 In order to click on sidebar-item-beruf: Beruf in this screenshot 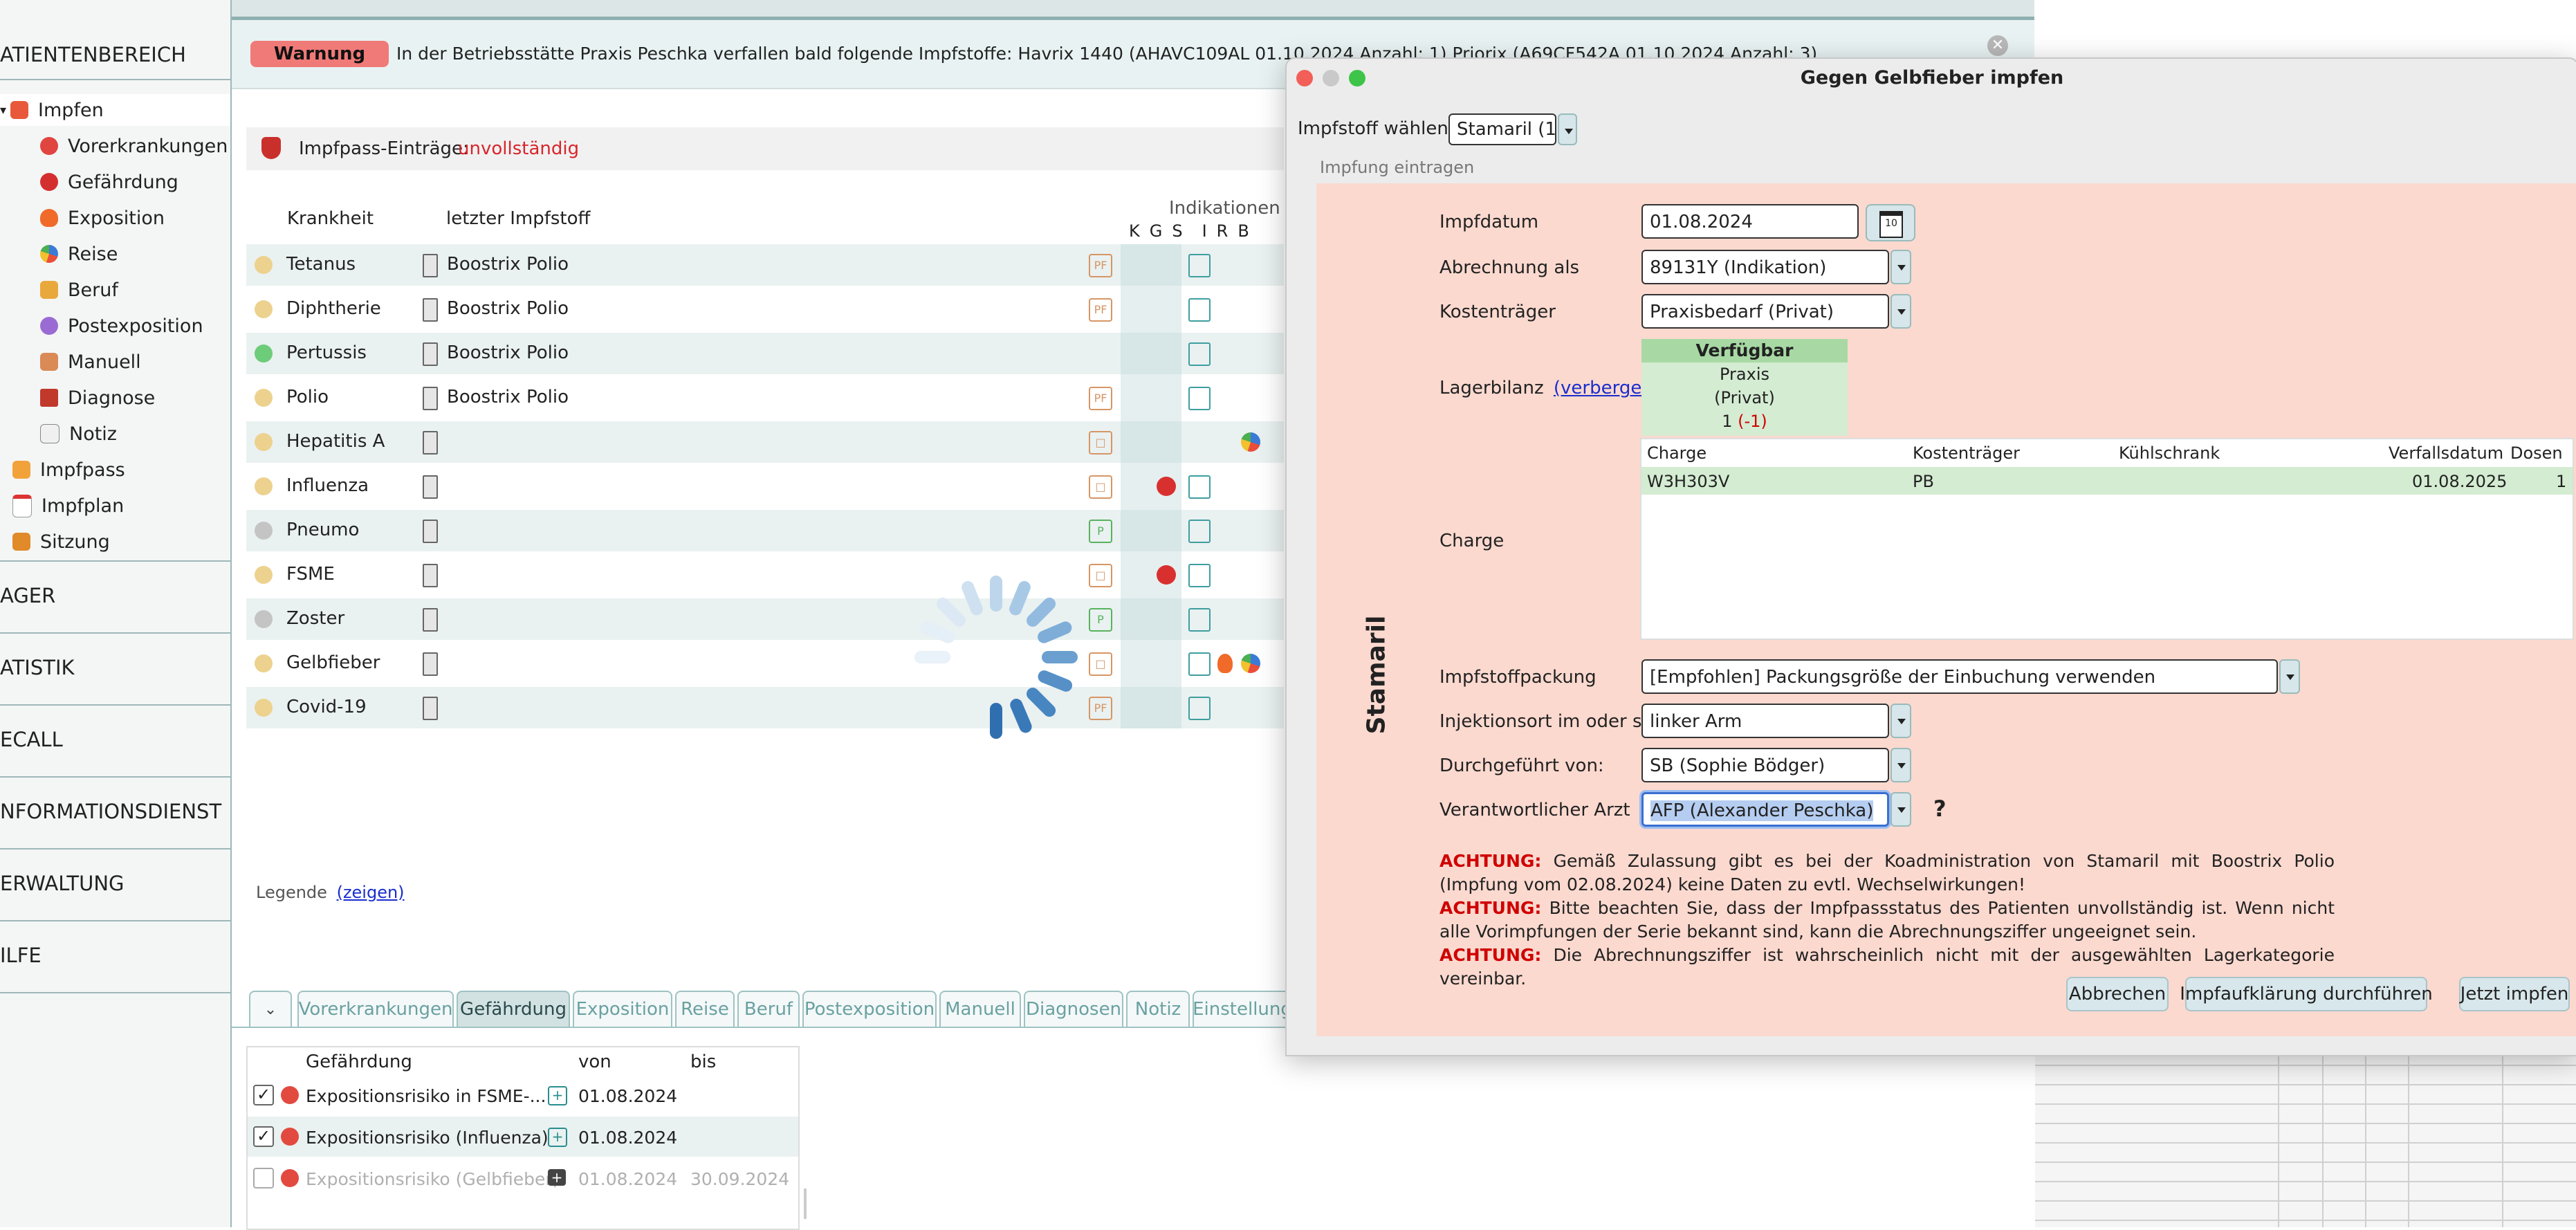, I will do `click(79, 290)`.